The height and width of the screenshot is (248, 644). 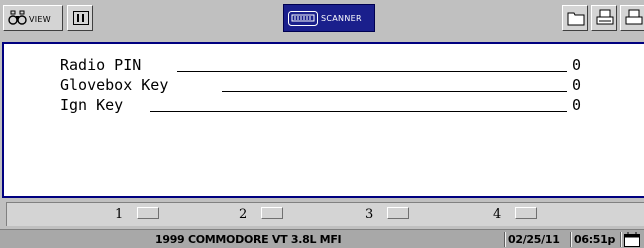 I want to click on status-date: 02/25/11, so click(x=534, y=239).